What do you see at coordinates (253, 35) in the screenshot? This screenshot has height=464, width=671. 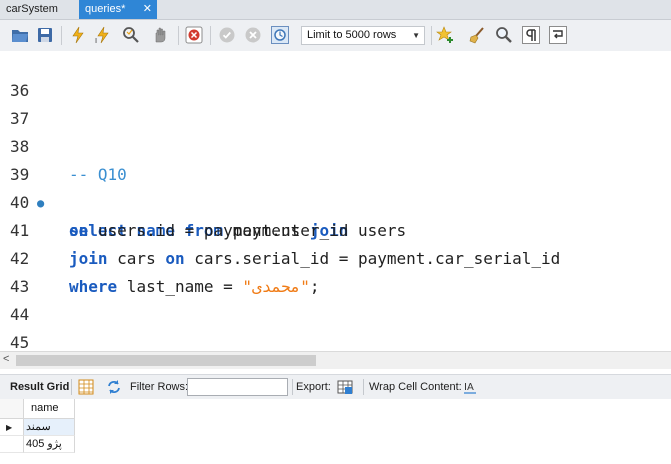 I see `rollback-icon` at bounding box center [253, 35].